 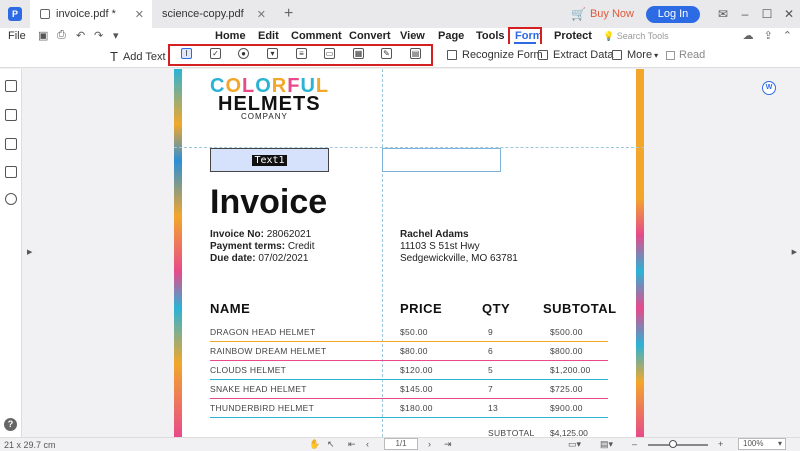 I want to click on thumbnails-icon, so click(x=11, y=86).